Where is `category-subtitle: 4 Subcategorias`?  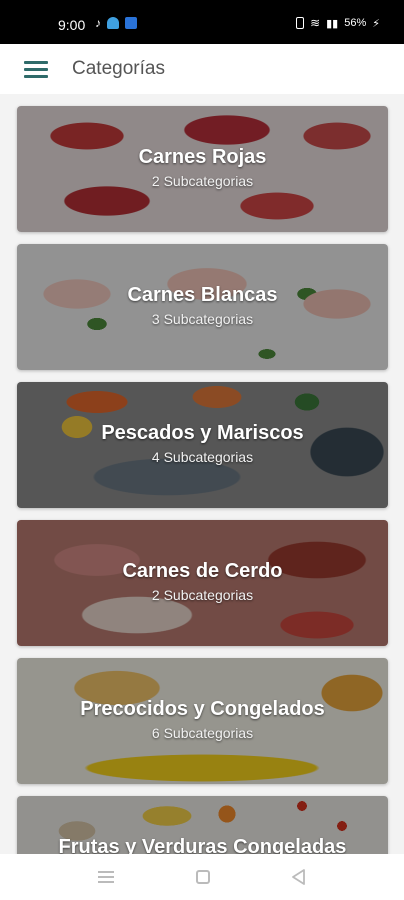 category-subtitle: 4 Subcategorias is located at coordinates (202, 457).